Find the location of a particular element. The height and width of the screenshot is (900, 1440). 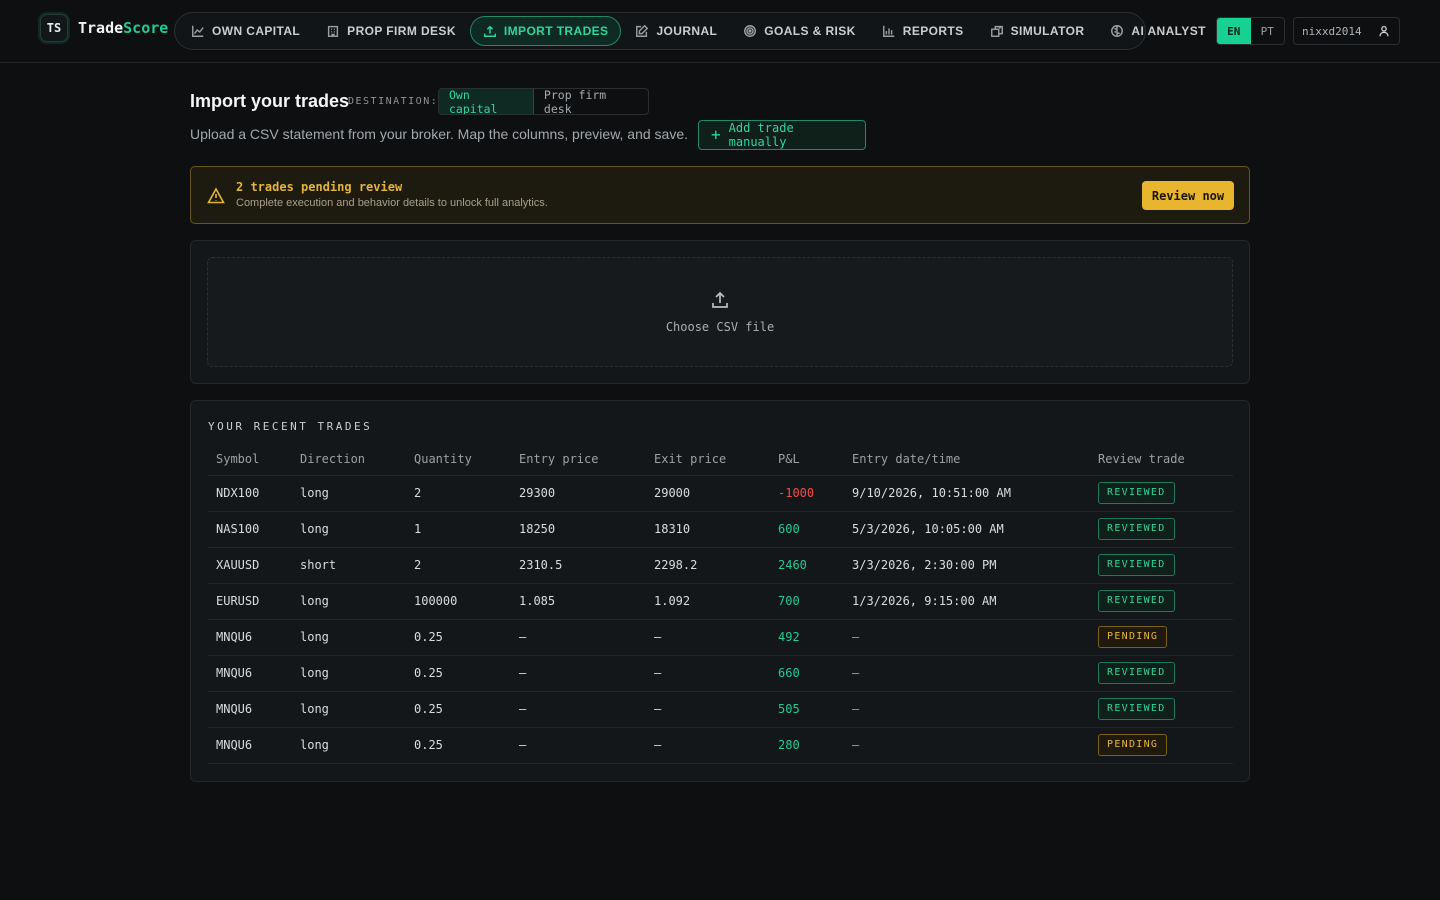

column-header: P&L is located at coordinates (807, 459).